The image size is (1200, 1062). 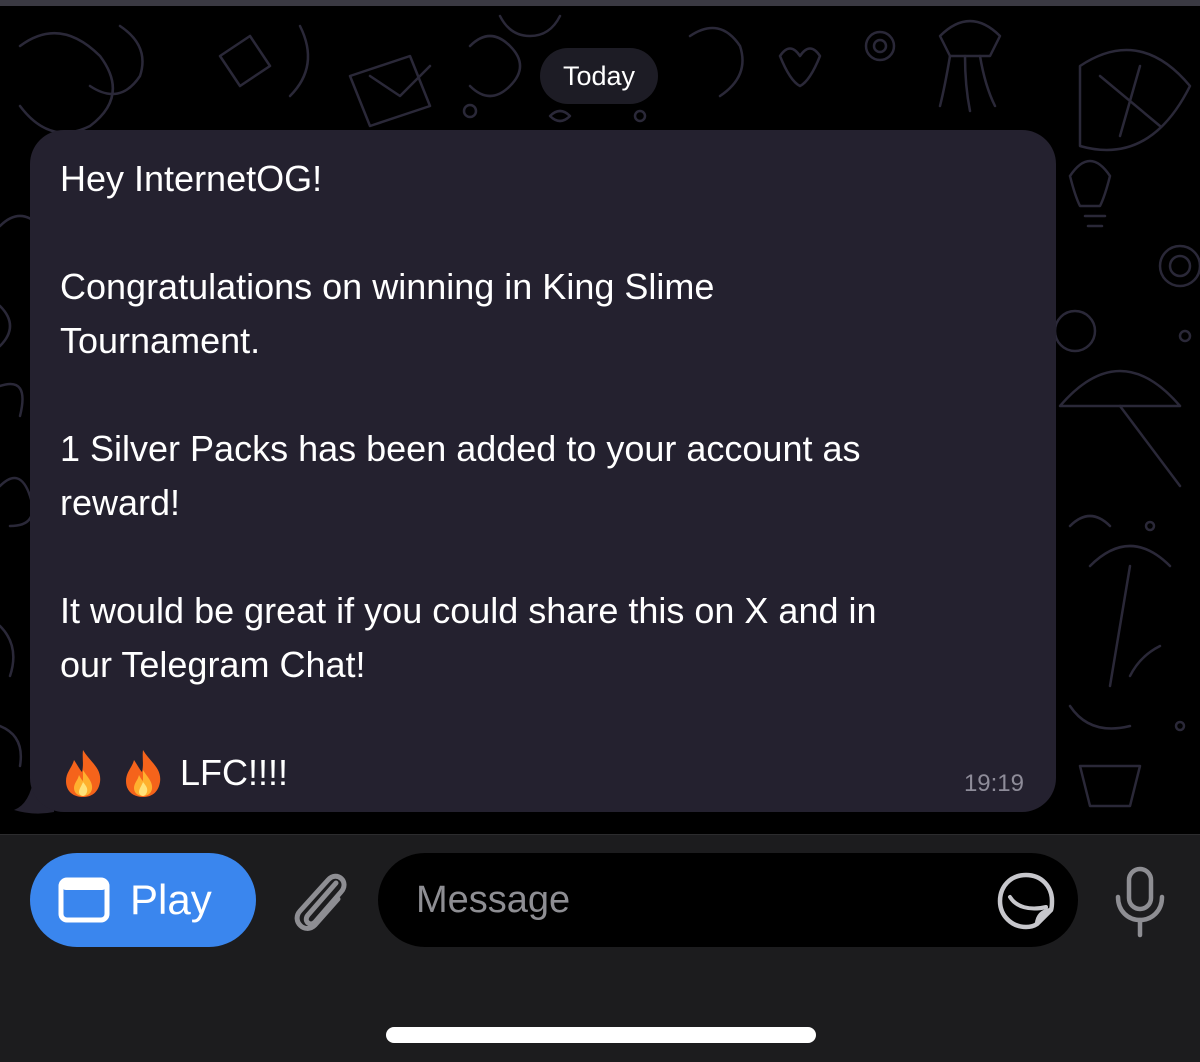 What do you see at coordinates (728, 900) in the screenshot?
I see `message-input: Message` at bounding box center [728, 900].